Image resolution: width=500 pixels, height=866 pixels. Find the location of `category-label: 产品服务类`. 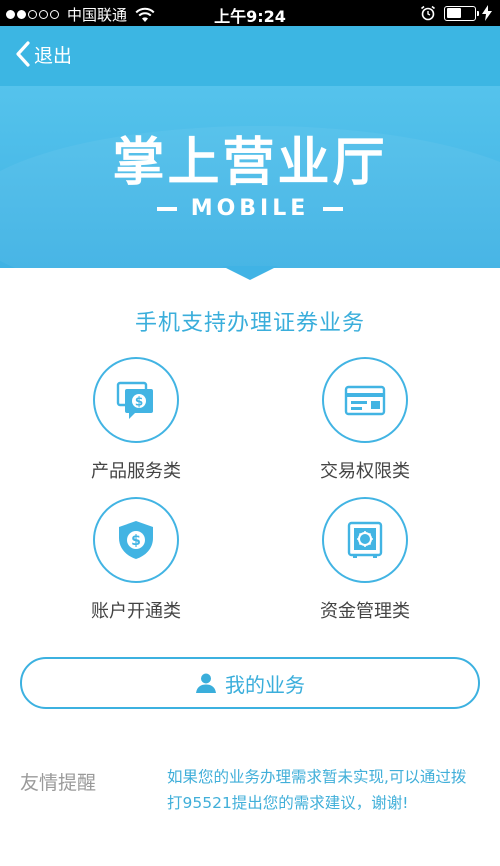

category-label: 产品服务类 is located at coordinates (136, 471).